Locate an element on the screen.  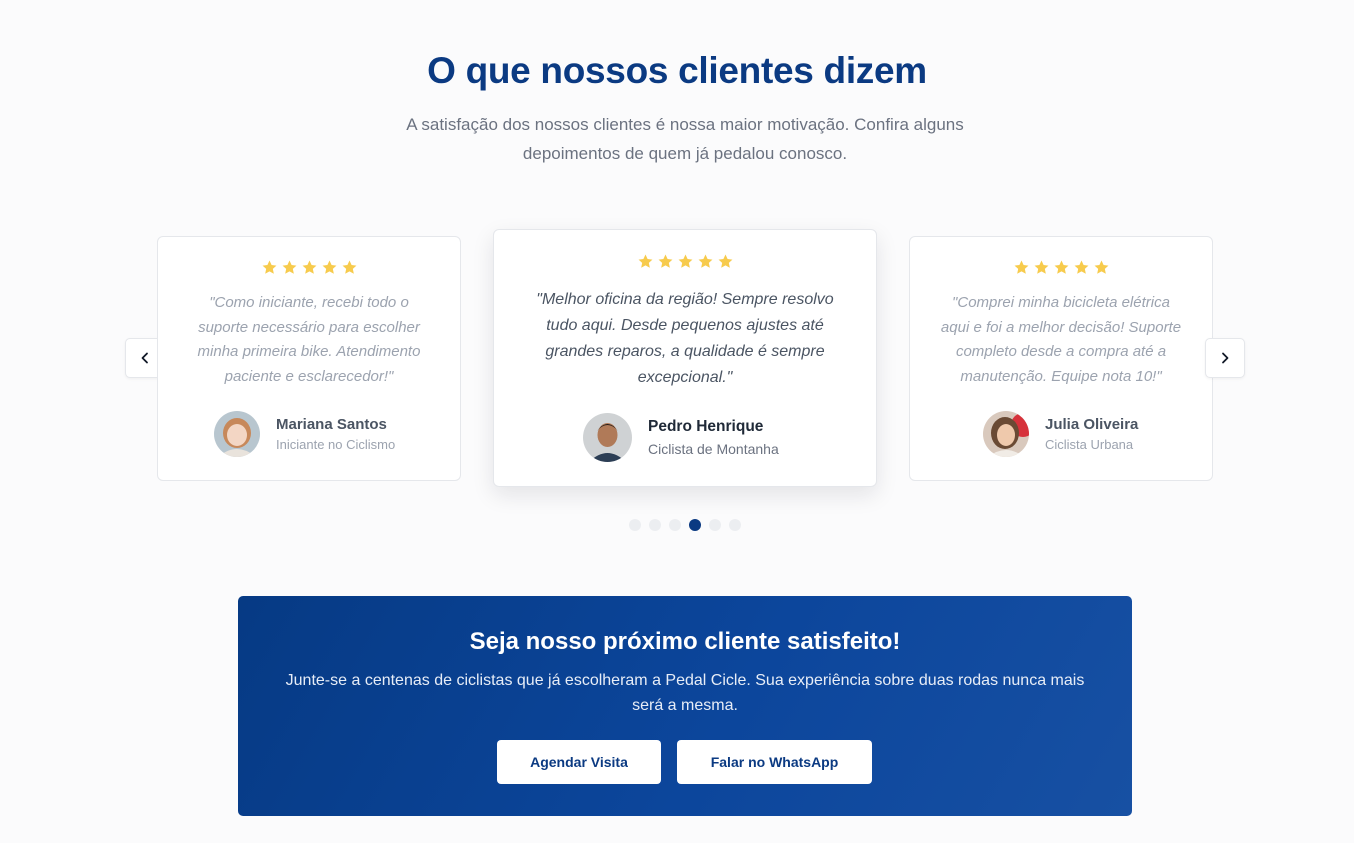
whatsapp-button: Falar no WhatsApp is located at coordinates (774, 762).